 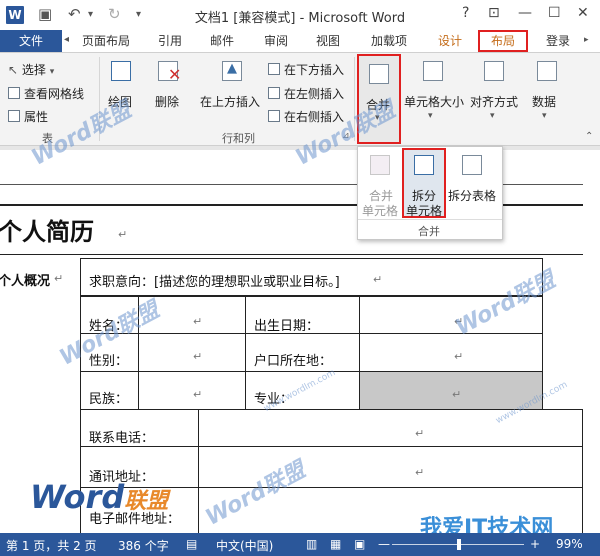 I want to click on phone-label: 联系电话：, so click(x=122, y=438).